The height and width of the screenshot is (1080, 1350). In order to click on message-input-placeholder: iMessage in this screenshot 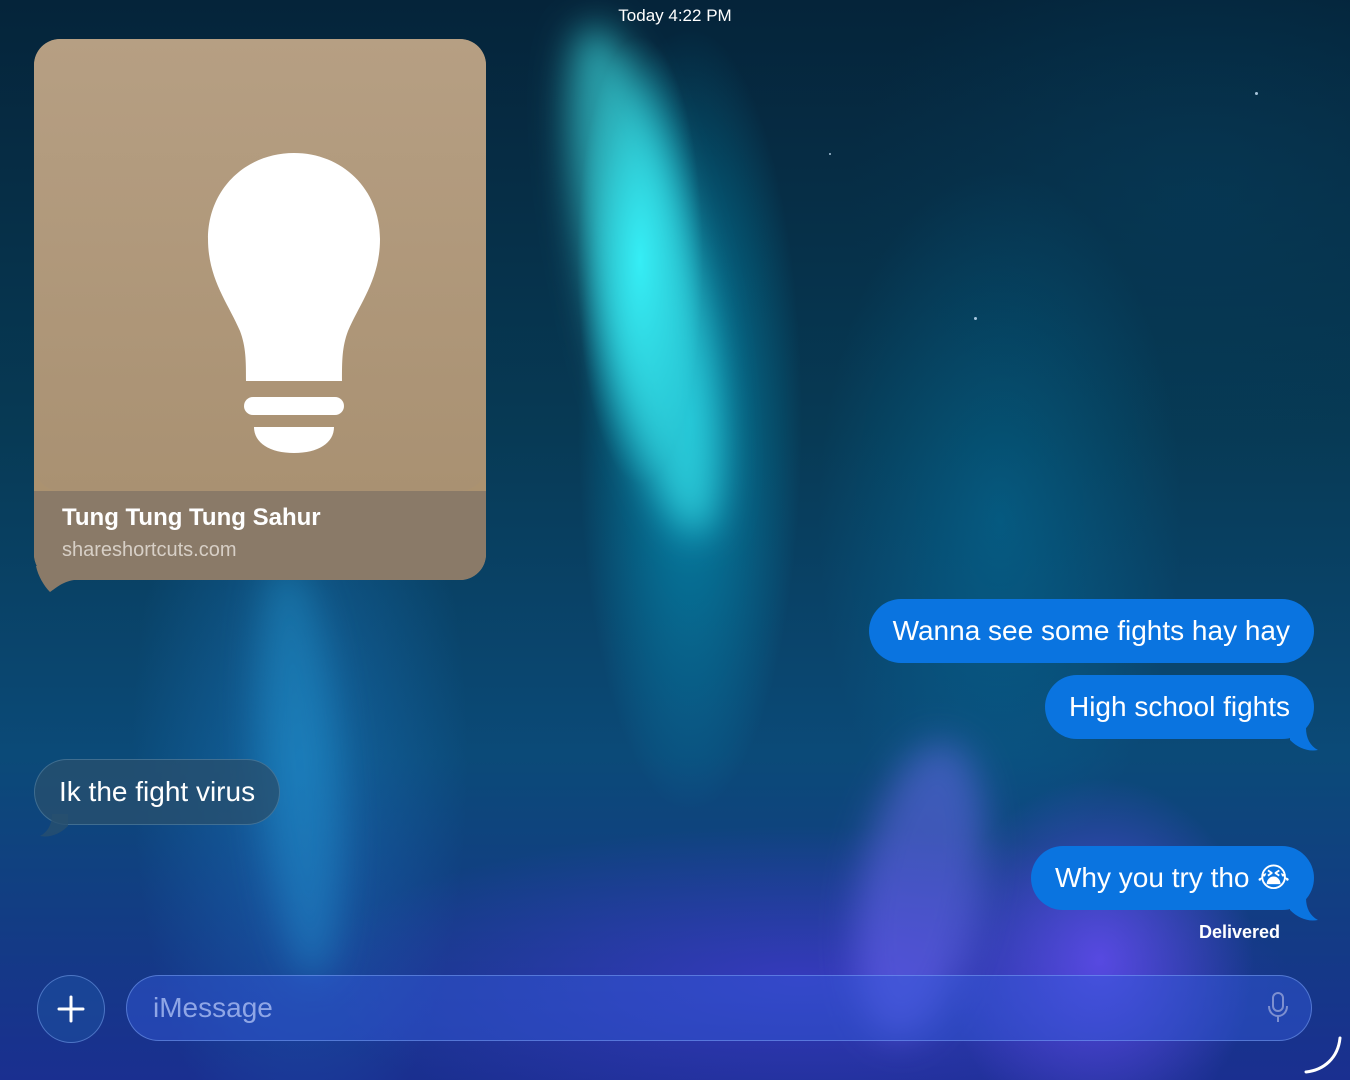, I will do `click(213, 1007)`.